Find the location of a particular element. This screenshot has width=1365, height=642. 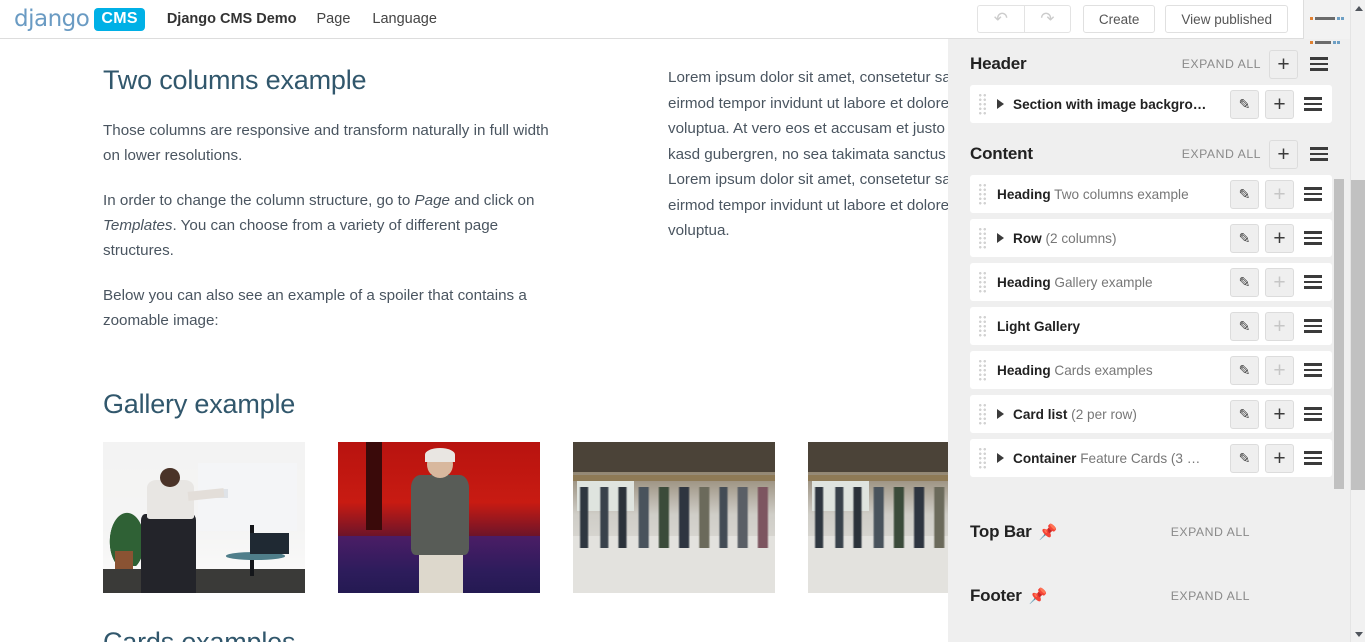

expand-all-footer: EXPAND ALL is located at coordinates (1210, 596).